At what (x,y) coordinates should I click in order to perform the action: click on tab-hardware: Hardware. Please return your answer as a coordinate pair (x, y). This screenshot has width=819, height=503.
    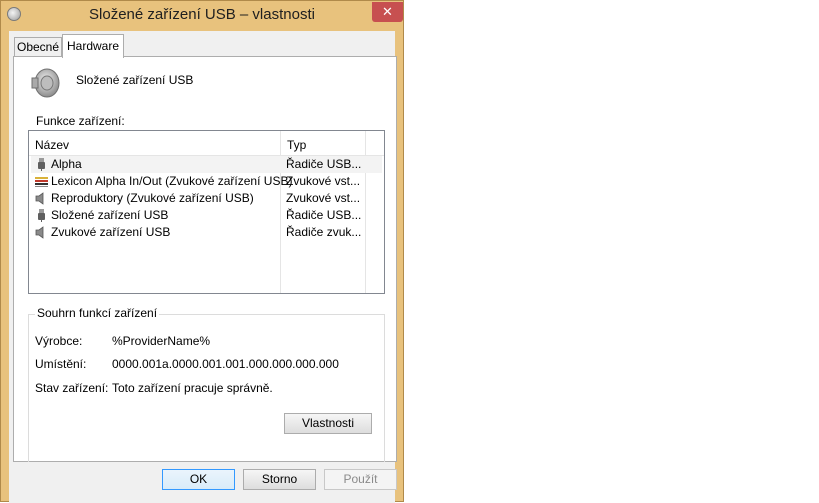
    Looking at the image, I should click on (93, 46).